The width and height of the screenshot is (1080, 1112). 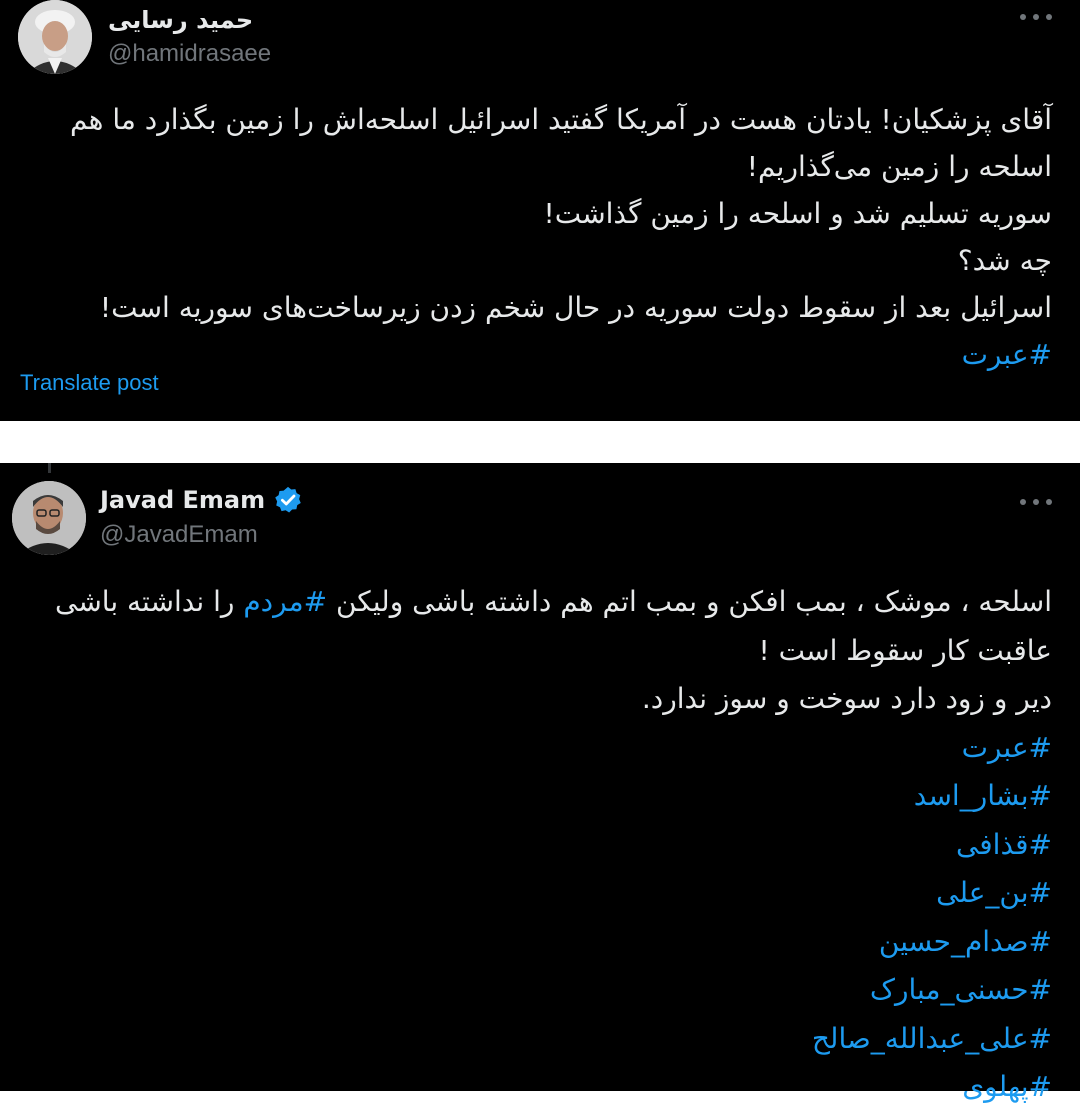 I want to click on hashtag-link: #قذافی, so click(x=532, y=845).